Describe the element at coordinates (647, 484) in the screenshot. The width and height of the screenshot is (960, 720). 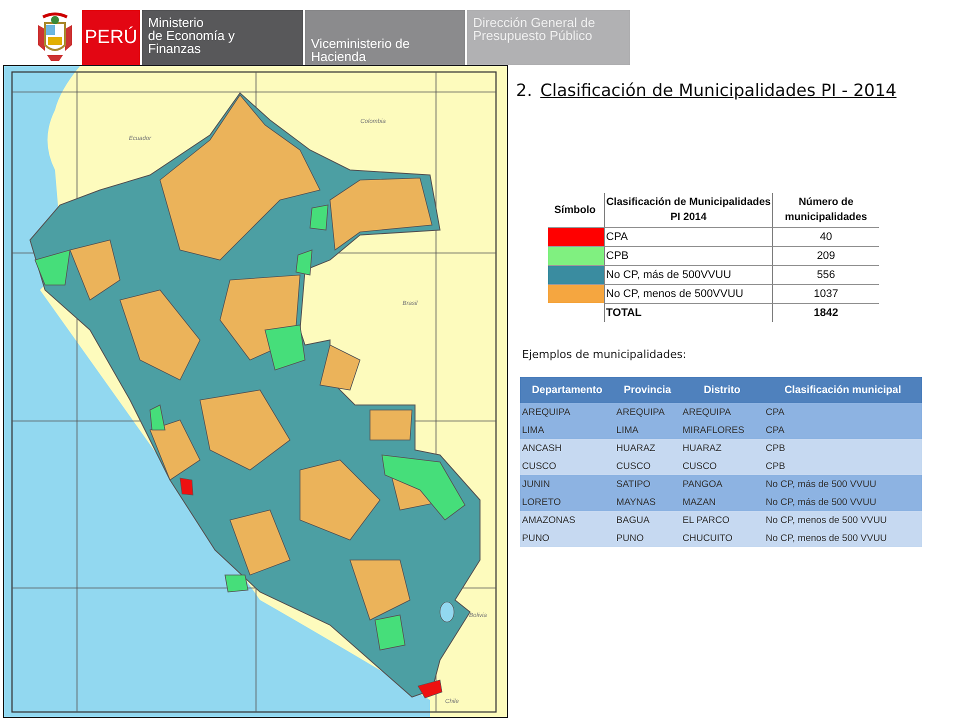
I see `table-cell: SATIPO` at that location.